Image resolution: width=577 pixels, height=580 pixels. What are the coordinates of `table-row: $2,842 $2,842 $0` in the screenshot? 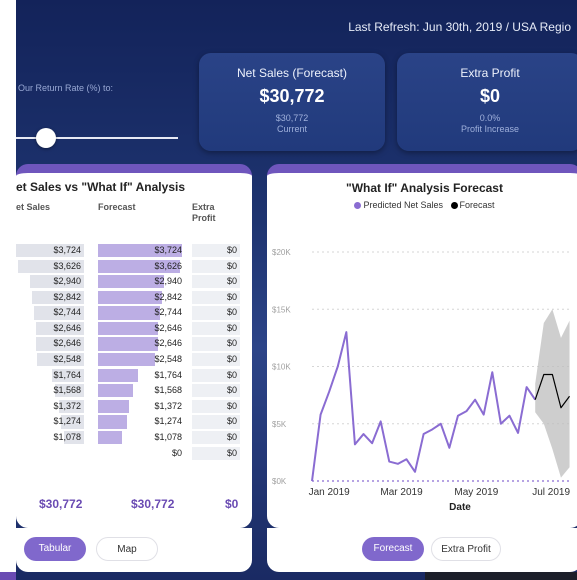 It's located at (134, 297).